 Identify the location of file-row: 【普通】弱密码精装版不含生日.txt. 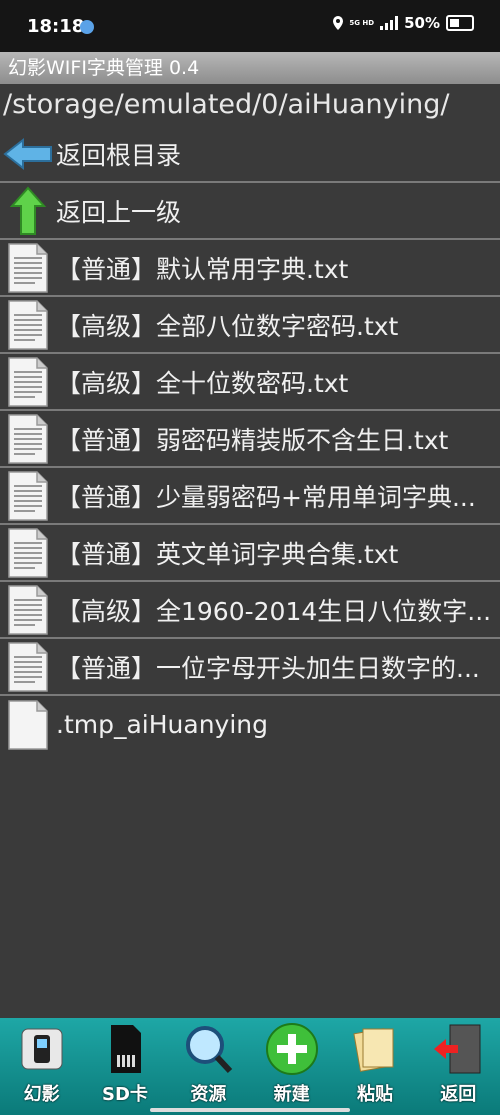
(250, 439).